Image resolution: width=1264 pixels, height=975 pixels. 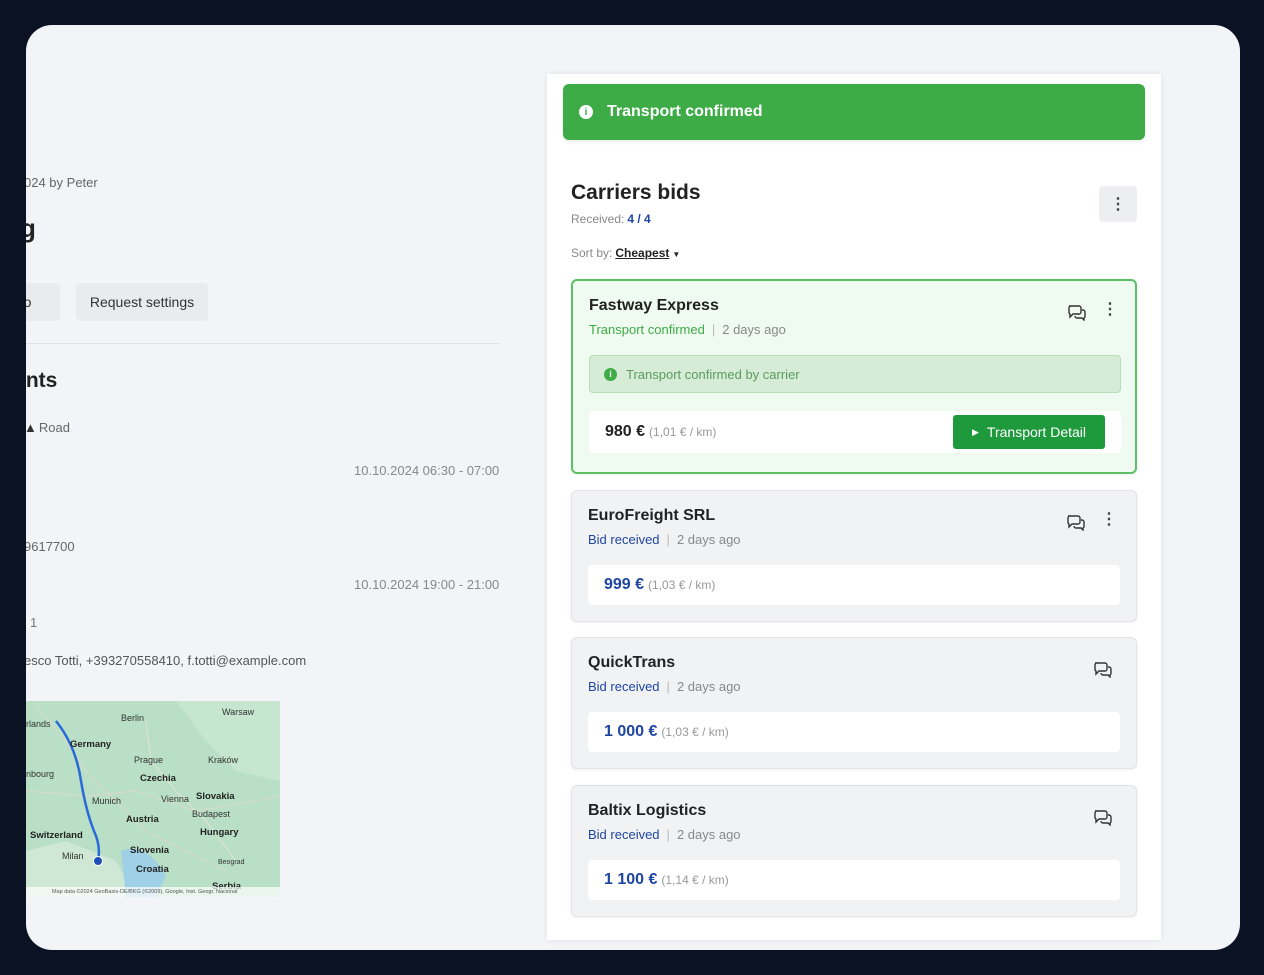 I want to click on price-box: 999 € (1,03 € / km), so click(x=854, y=585).